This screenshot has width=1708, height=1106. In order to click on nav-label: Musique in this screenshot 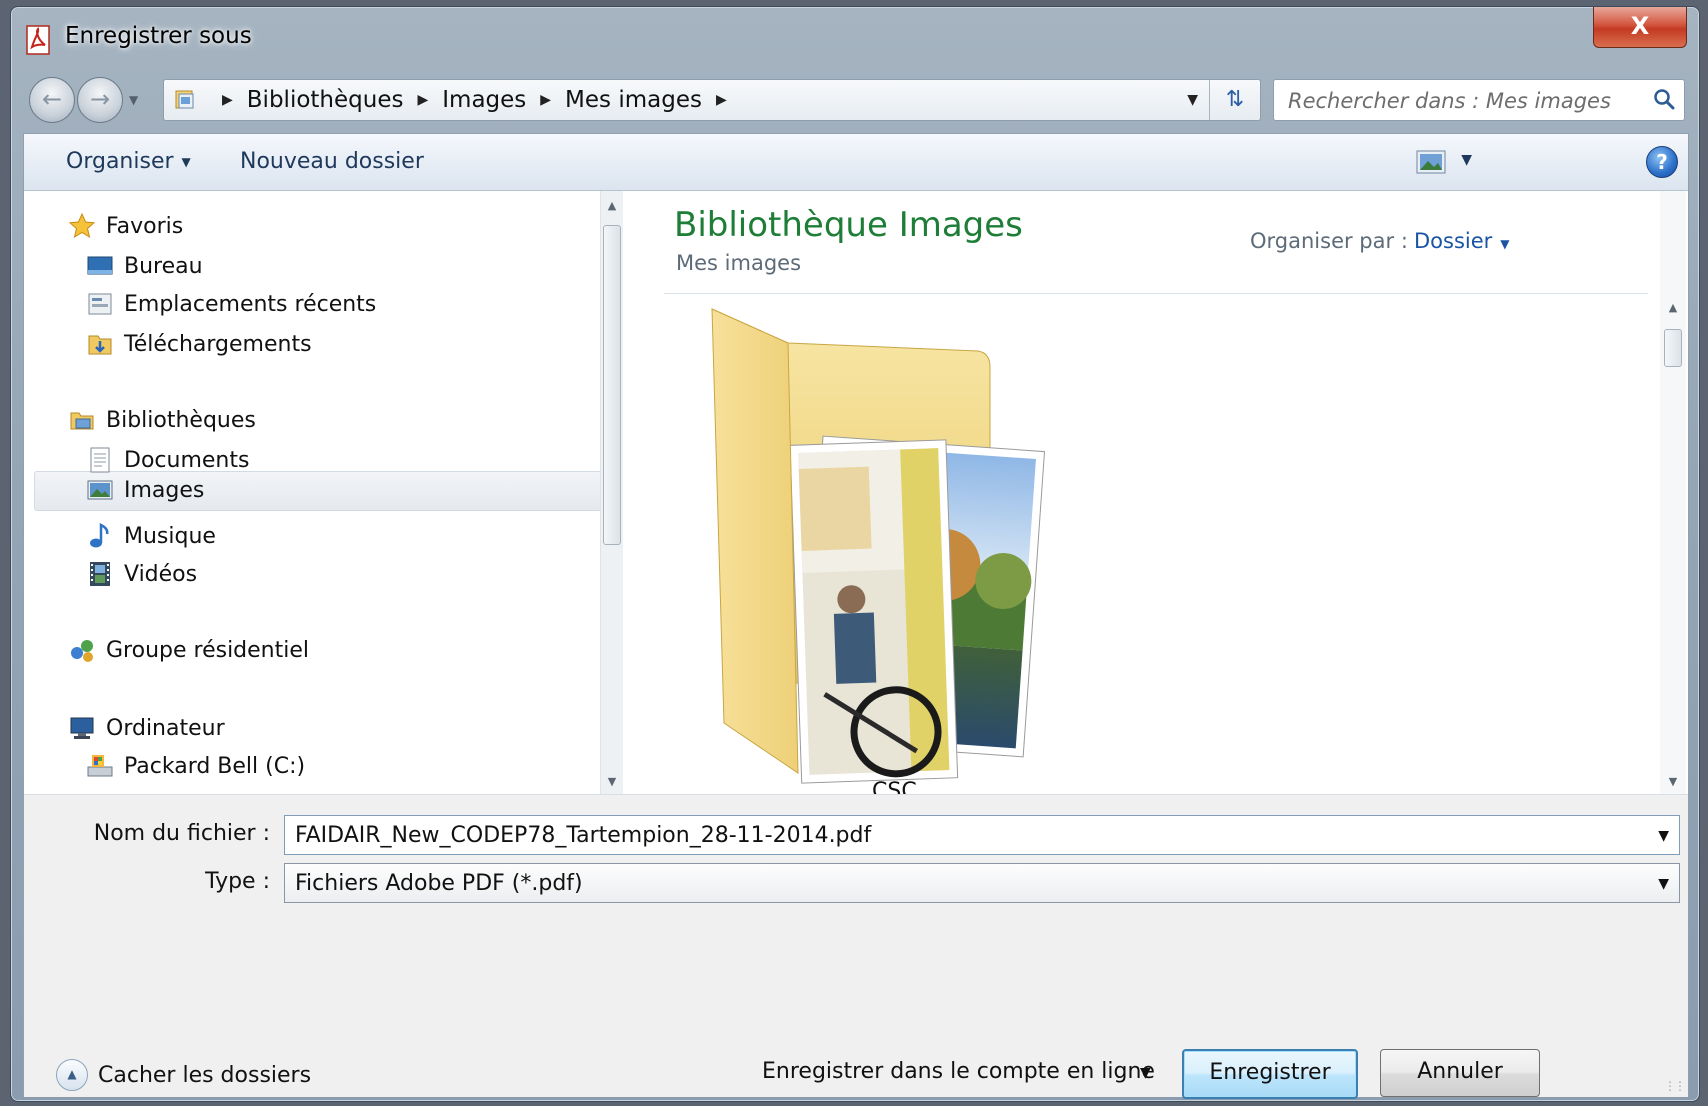, I will do `click(170, 536)`.